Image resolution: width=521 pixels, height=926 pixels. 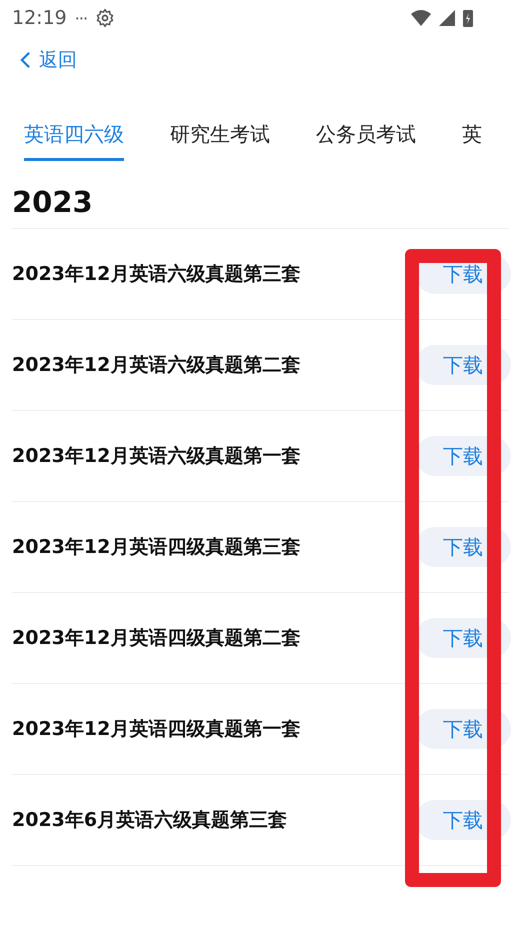 I want to click on signal-icon, so click(x=447, y=18).